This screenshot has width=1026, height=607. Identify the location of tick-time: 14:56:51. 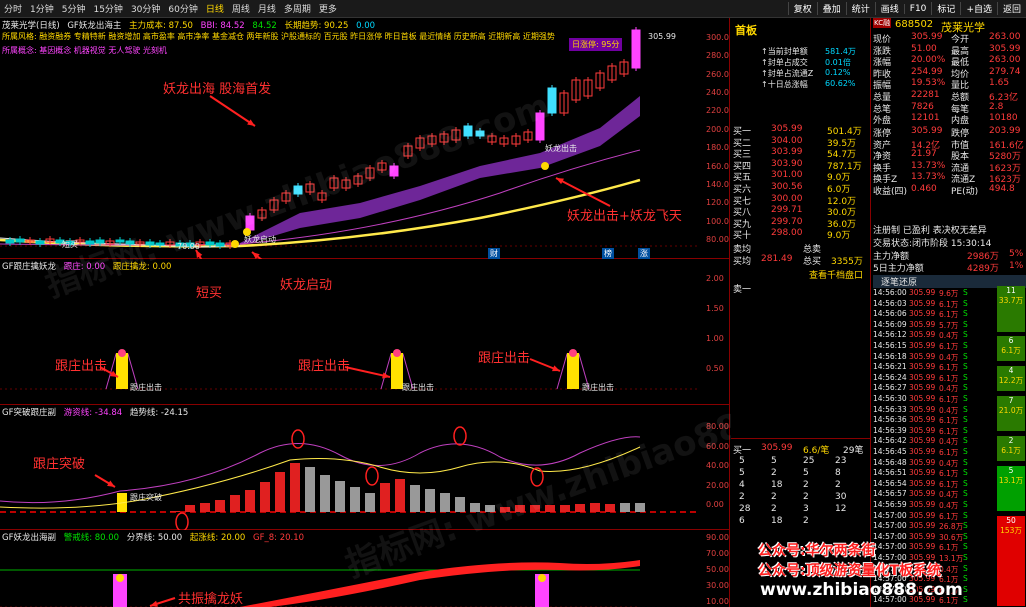
(890, 473).